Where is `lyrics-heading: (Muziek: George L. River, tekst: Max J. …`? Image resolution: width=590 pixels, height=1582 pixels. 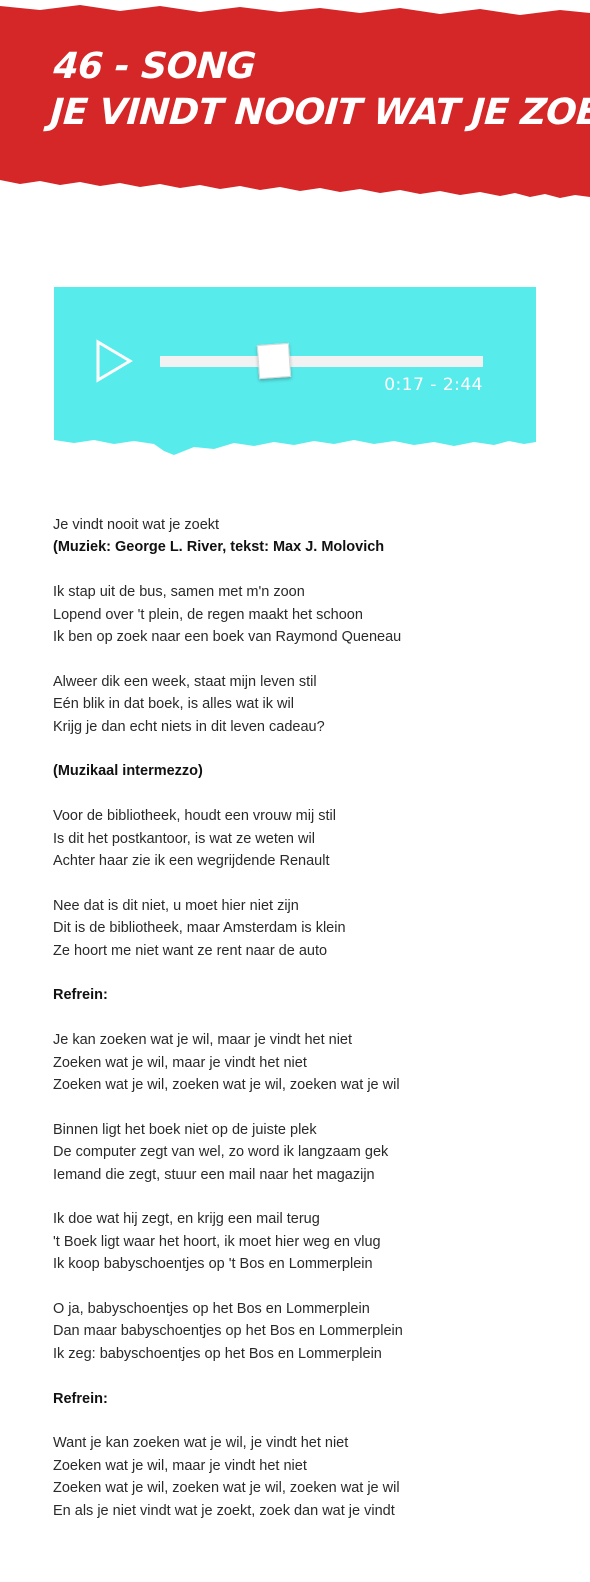
lyrics-heading: (Muziek: George L. River, tekst: Max J. … is located at coordinates (219, 547).